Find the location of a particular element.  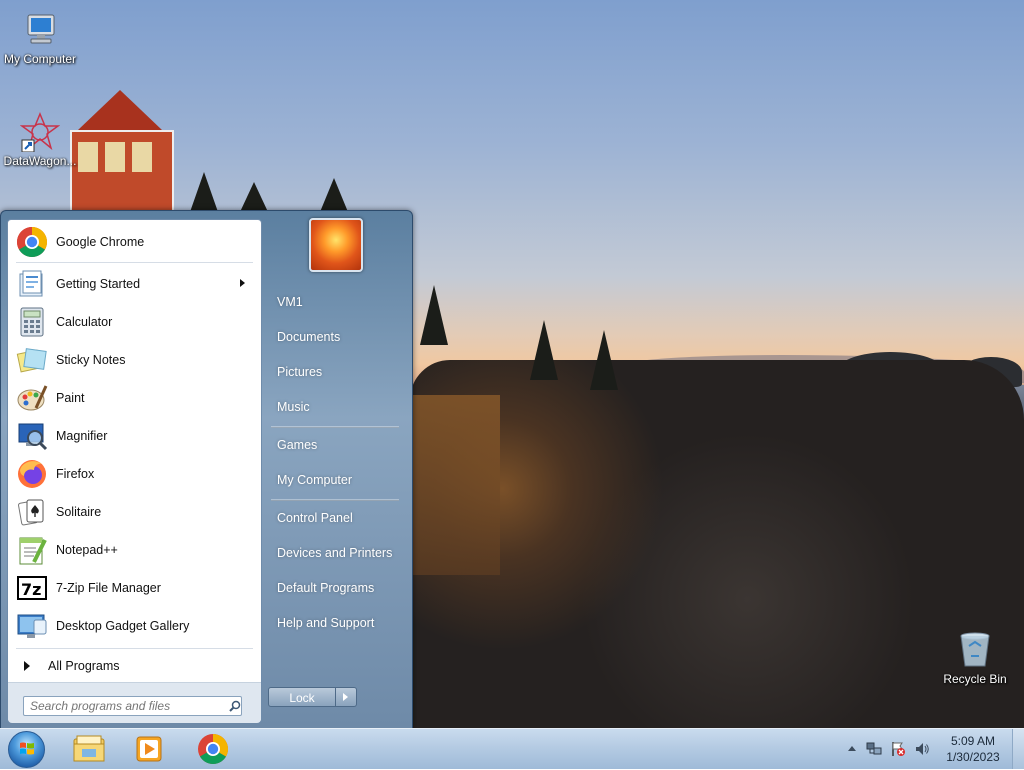

taskbar-explorer-button is located at coordinates (89, 749).